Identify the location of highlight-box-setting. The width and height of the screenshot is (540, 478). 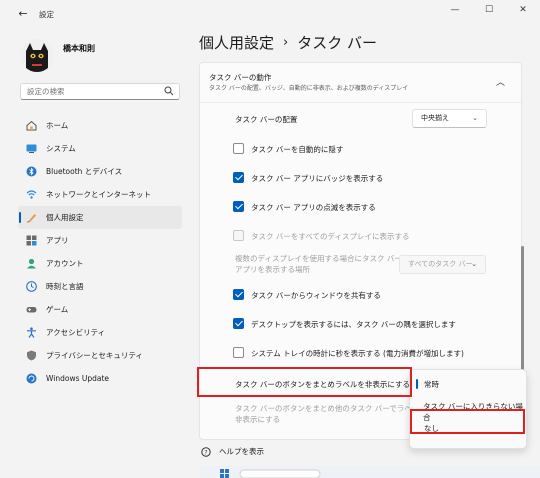
(304, 382).